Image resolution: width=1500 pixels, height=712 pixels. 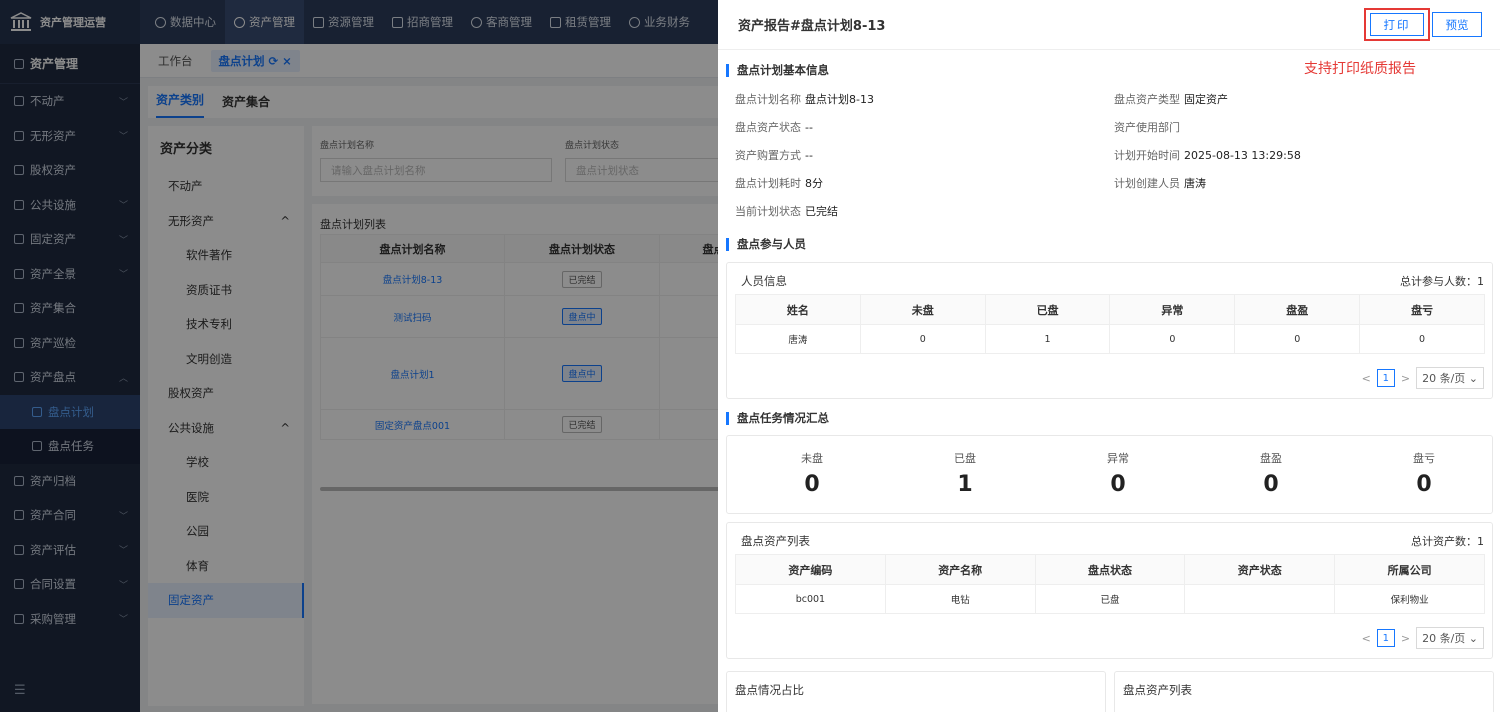 What do you see at coordinates (1304, 691) in the screenshot?
I see `inventory-assets-card: 盘点资产列表` at bounding box center [1304, 691].